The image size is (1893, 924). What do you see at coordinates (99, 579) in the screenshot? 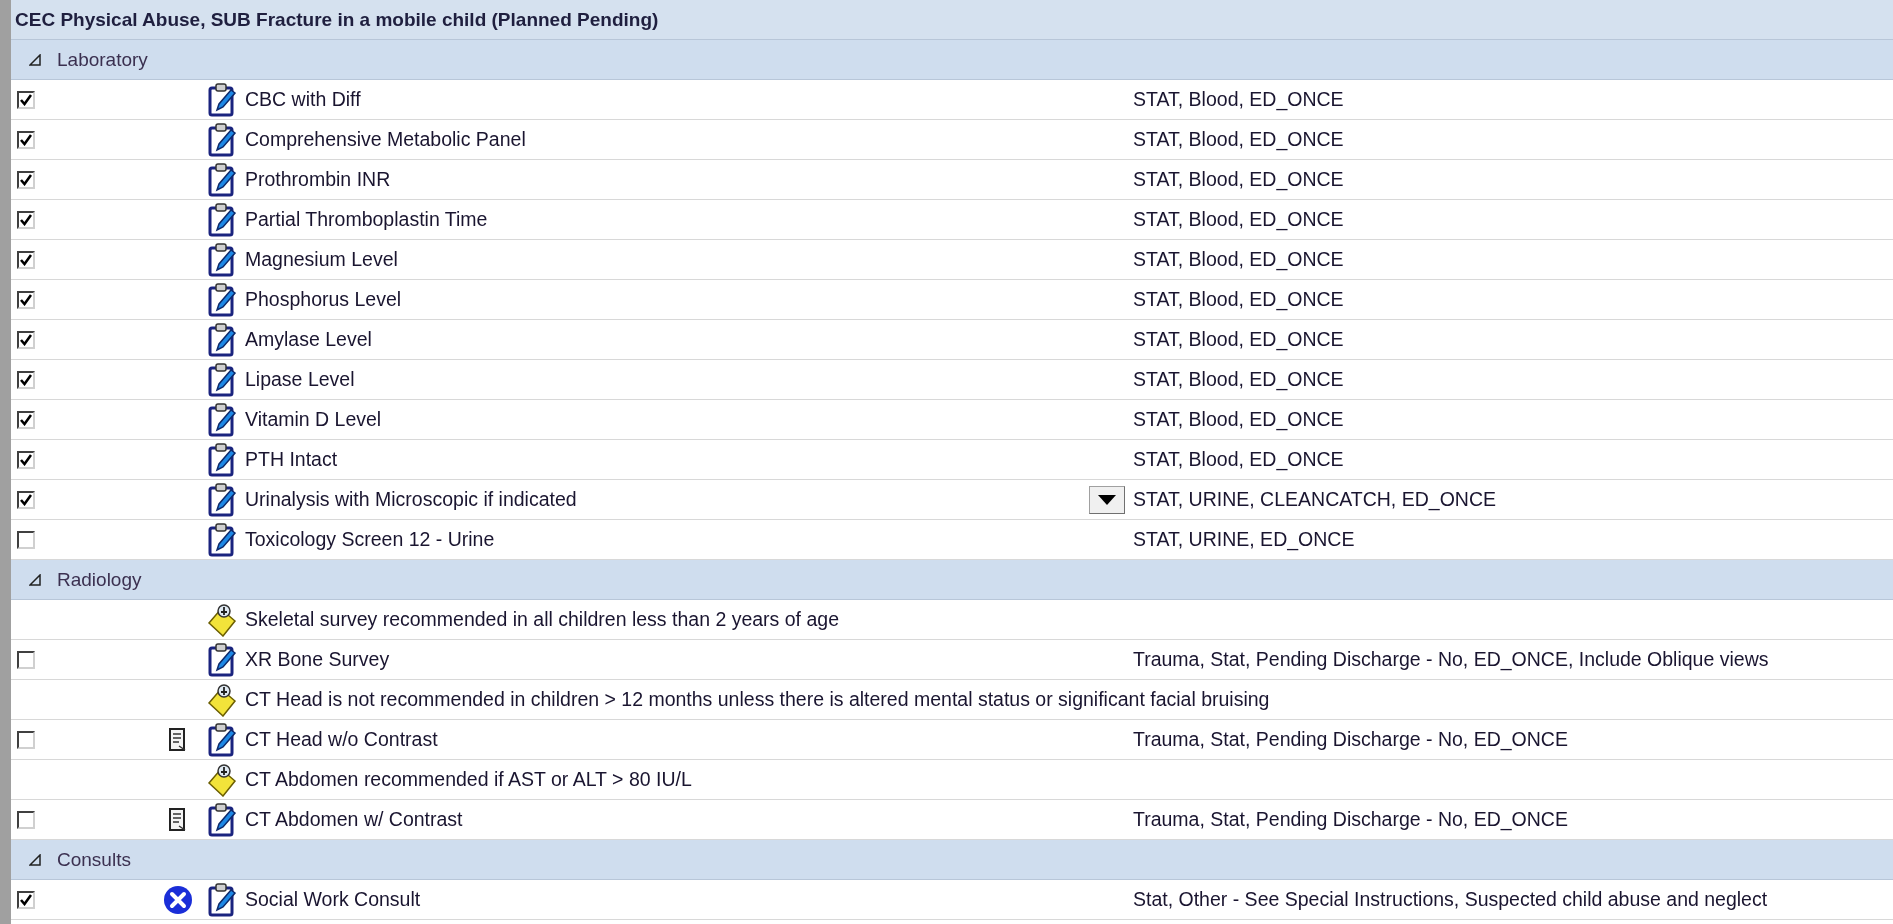
I see `section-label: Radiology` at bounding box center [99, 579].